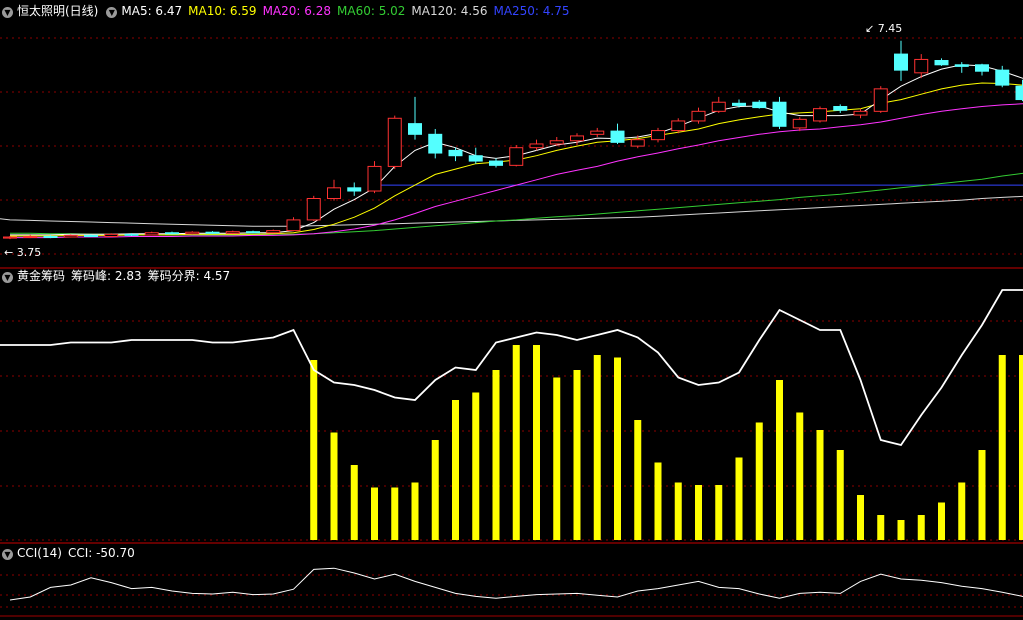 This screenshot has height=620, width=1023. What do you see at coordinates (106, 276) in the screenshot?
I see `chip-peak-label: 筹码峰: 2.83` at bounding box center [106, 276].